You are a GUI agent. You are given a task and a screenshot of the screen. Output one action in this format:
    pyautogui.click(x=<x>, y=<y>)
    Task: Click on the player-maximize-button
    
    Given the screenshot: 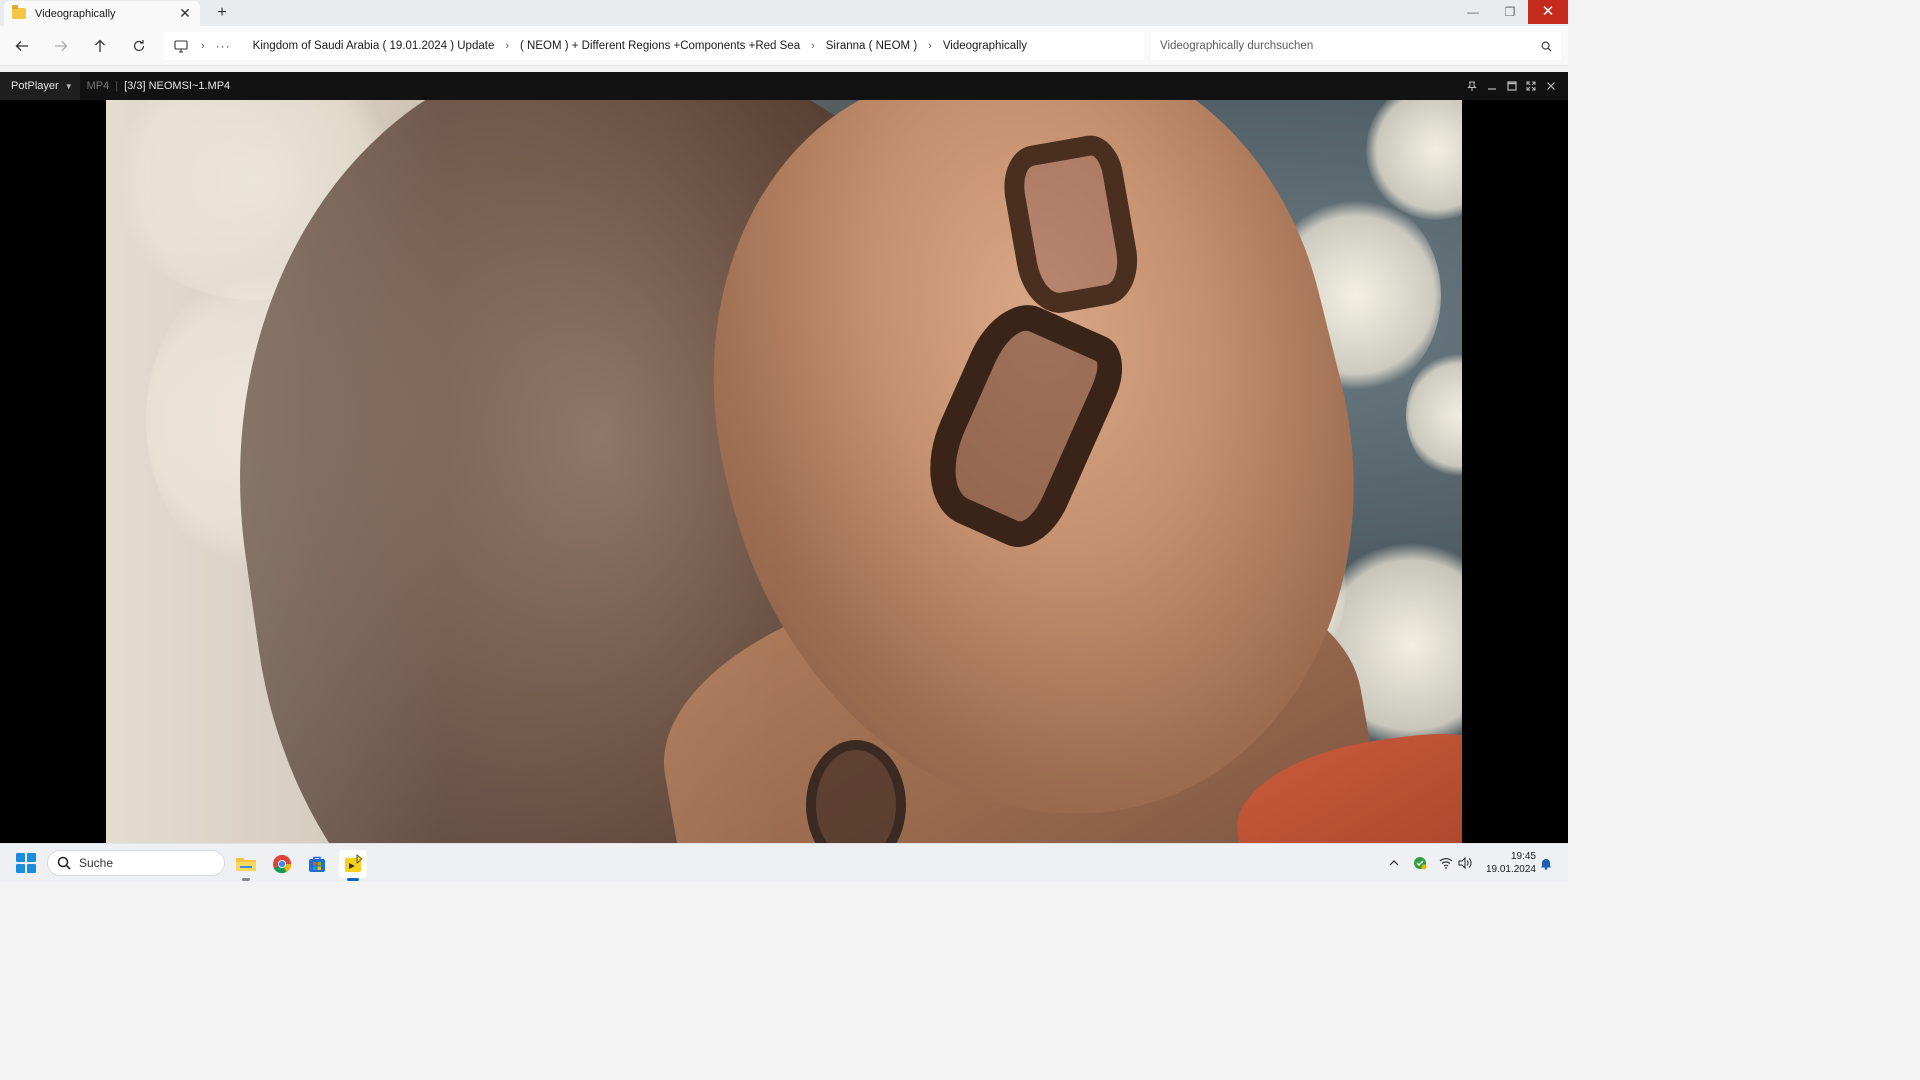 What is the action you would take?
    pyautogui.click(x=1512, y=86)
    